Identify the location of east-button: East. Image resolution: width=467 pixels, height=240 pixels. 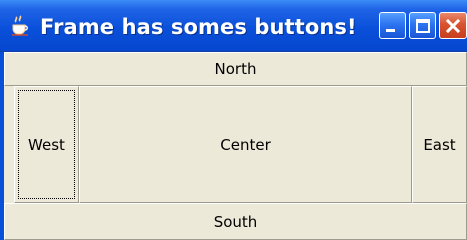
(439, 144).